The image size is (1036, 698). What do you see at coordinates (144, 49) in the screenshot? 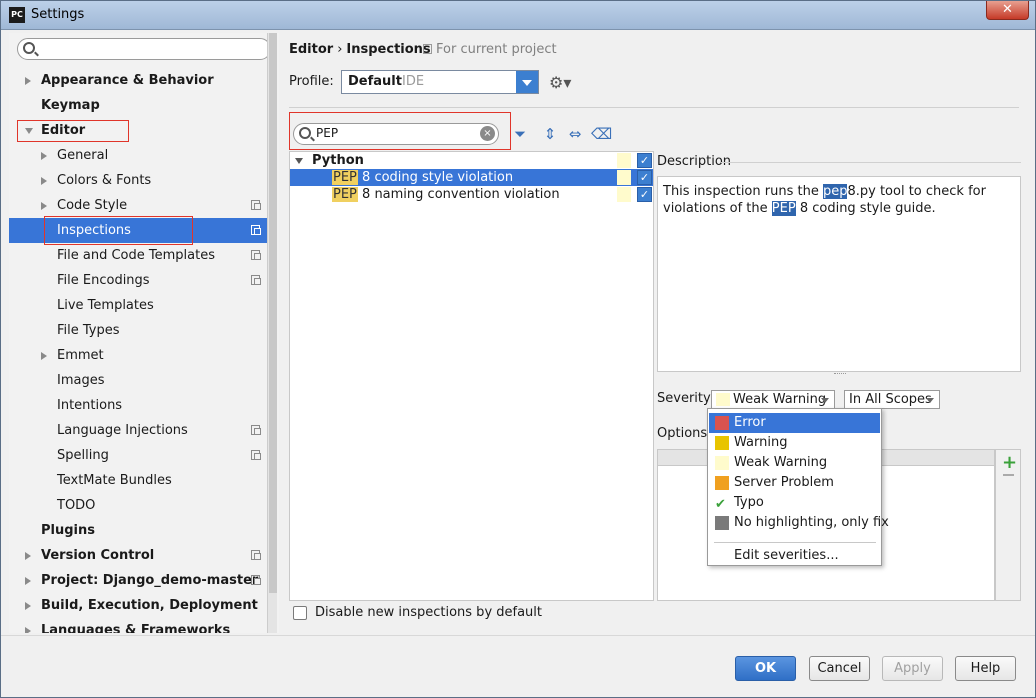
I see `settings-search-input` at bounding box center [144, 49].